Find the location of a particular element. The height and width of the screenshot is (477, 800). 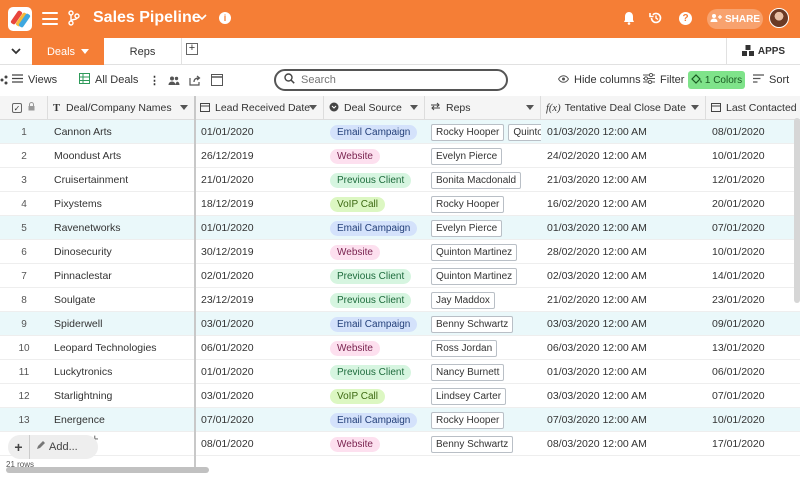

colors-button: 1 Colors is located at coordinates (716, 80).